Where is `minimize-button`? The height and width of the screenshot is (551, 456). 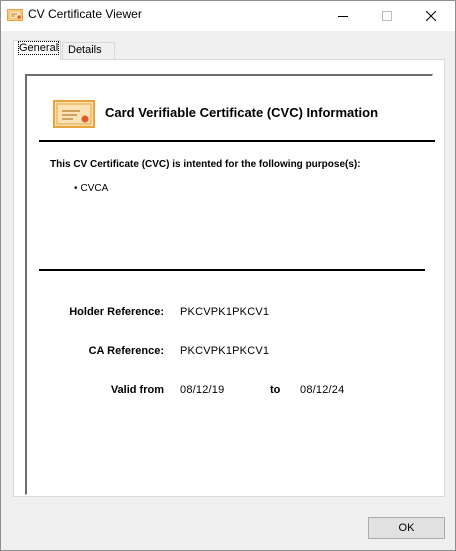
minimize-button is located at coordinates (343, 16).